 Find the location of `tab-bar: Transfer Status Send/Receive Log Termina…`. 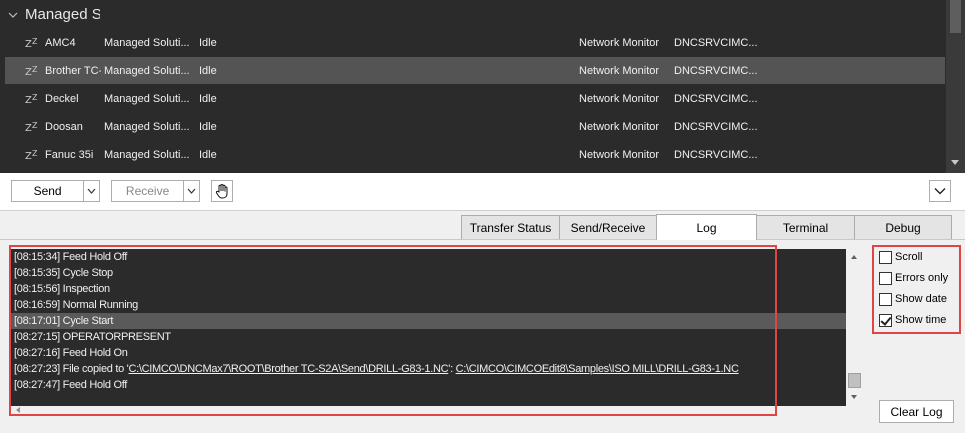

tab-bar: Transfer Status Send/Receive Log Termina… is located at coordinates (706, 227).